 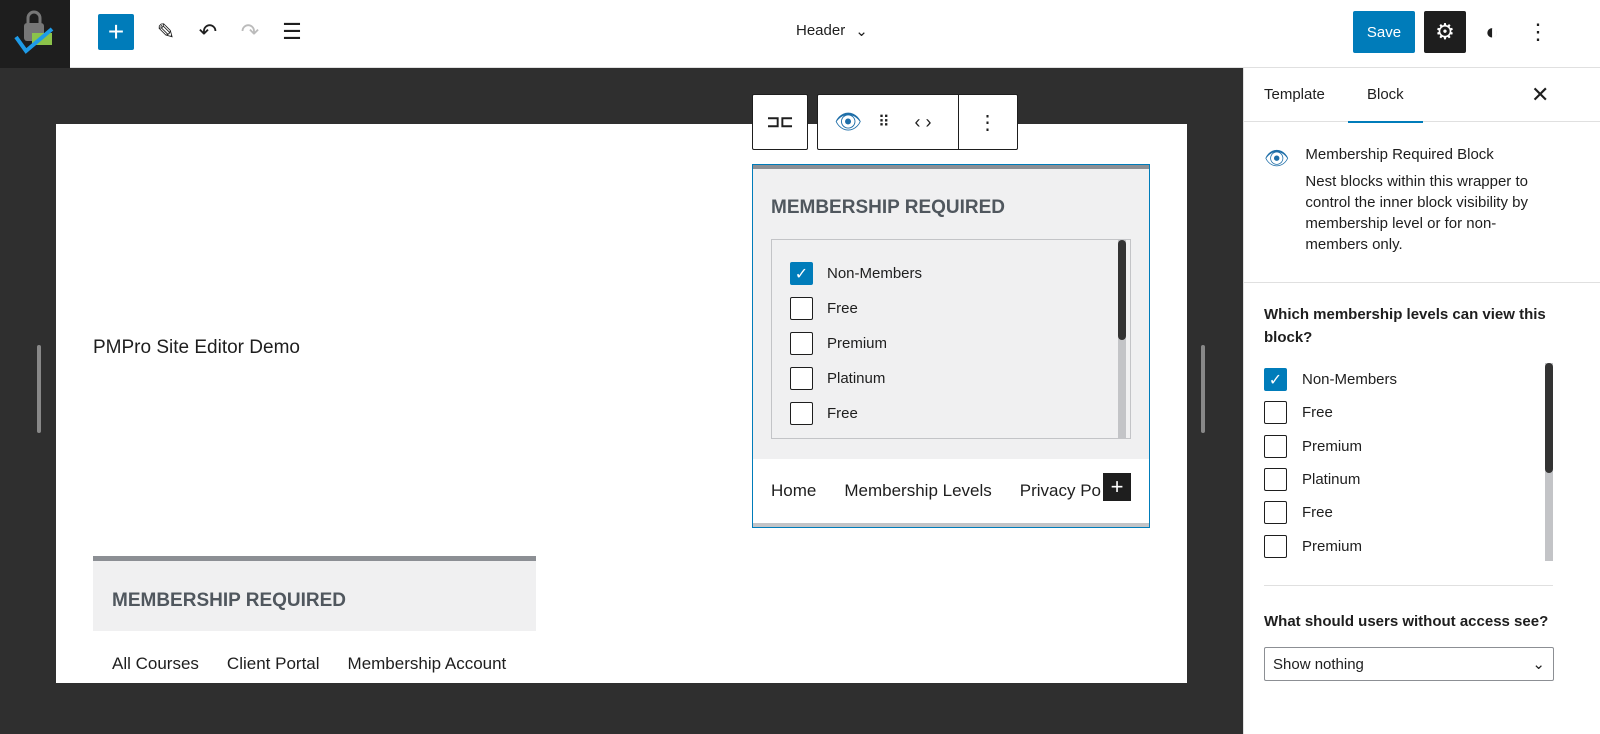 What do you see at coordinates (1409, 664) in the screenshot?
I see `no-access-select: Show nothing ⌄` at bounding box center [1409, 664].